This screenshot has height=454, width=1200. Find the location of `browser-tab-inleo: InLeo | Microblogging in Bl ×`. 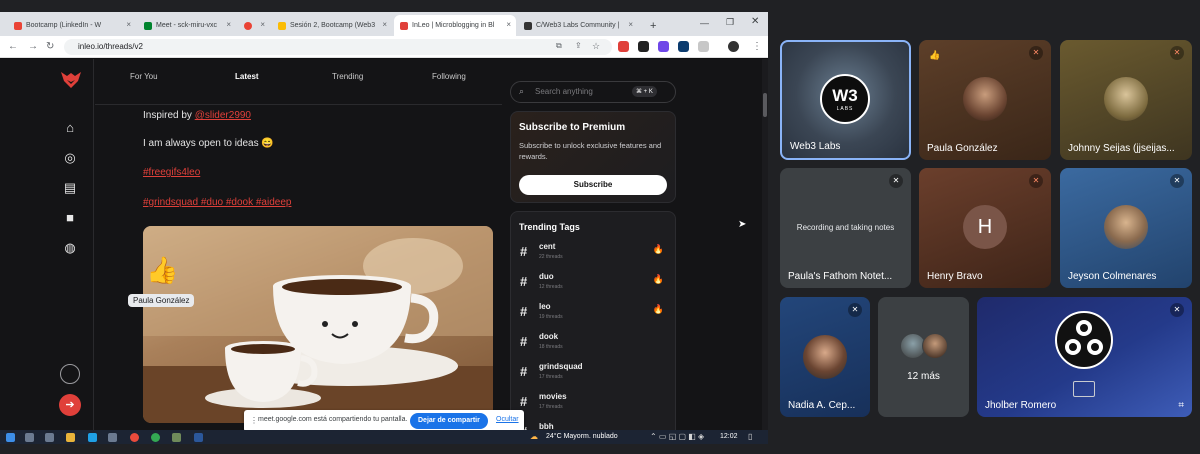

browser-tab-inleo: InLeo | Microblogging in Bl × is located at coordinates (455, 25).